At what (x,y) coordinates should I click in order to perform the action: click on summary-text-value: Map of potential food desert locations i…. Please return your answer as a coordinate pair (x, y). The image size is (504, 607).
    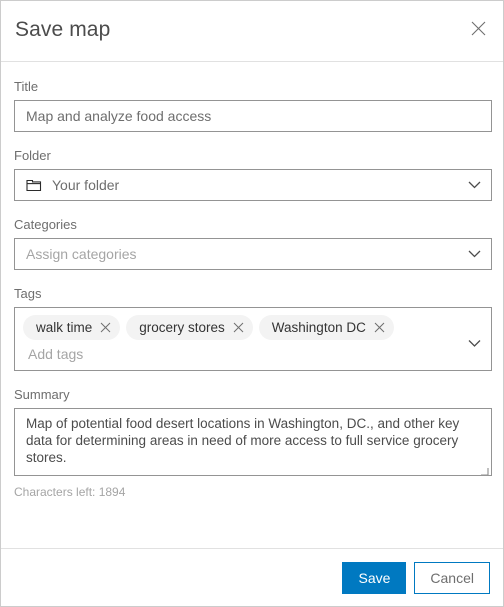
    Looking at the image, I should click on (245, 440).